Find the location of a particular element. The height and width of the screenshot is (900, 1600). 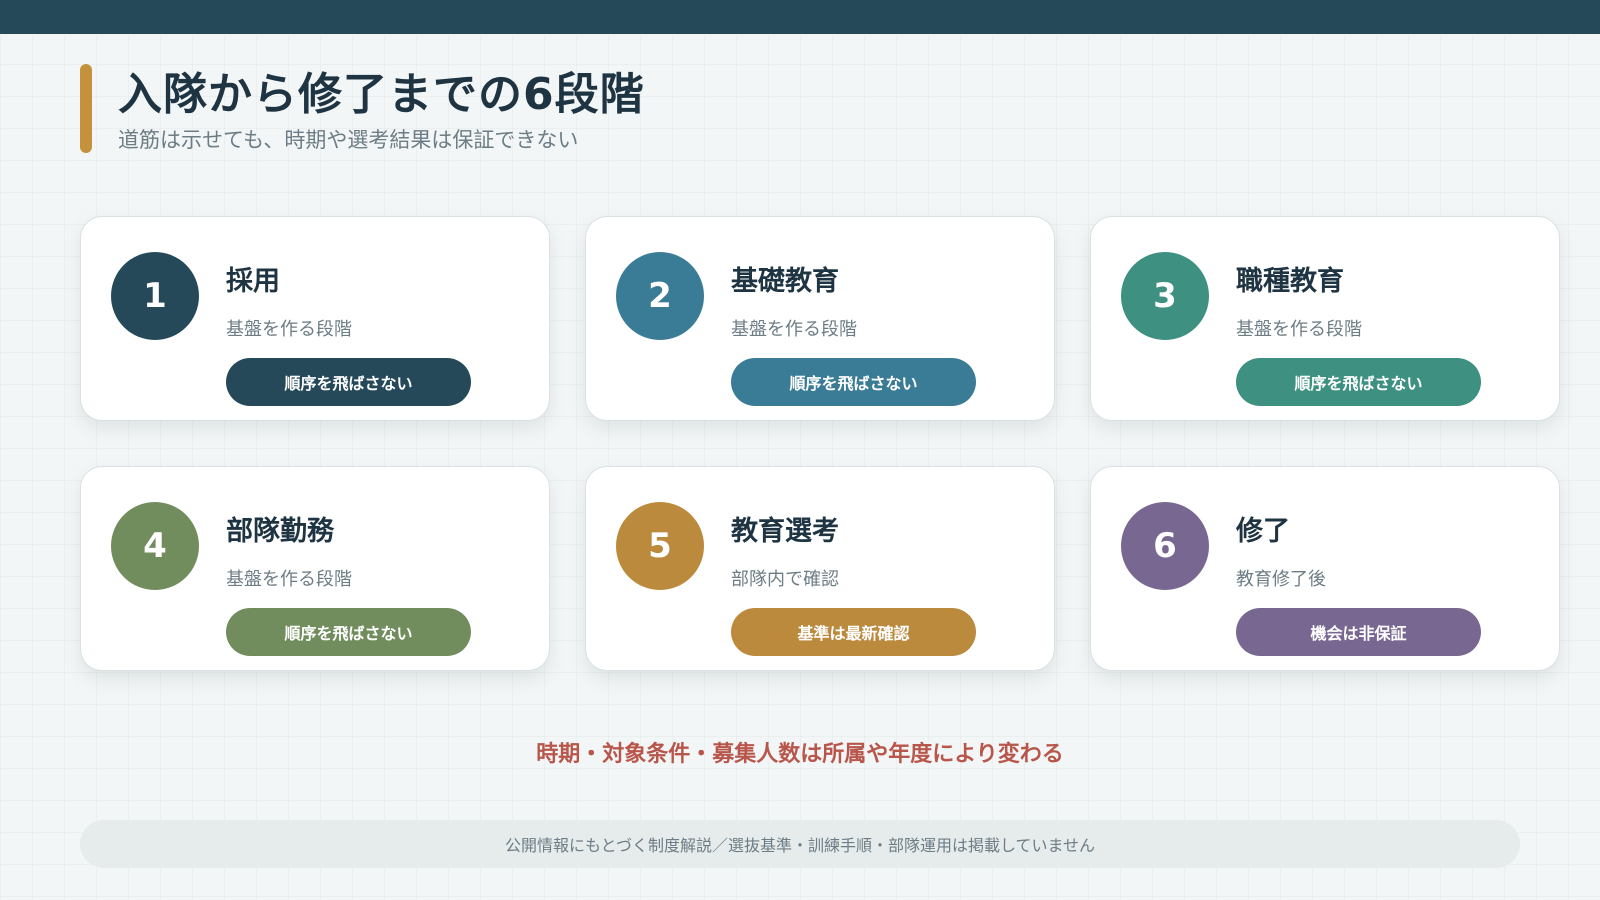

stage-number-badge: 4 is located at coordinates (155, 546).